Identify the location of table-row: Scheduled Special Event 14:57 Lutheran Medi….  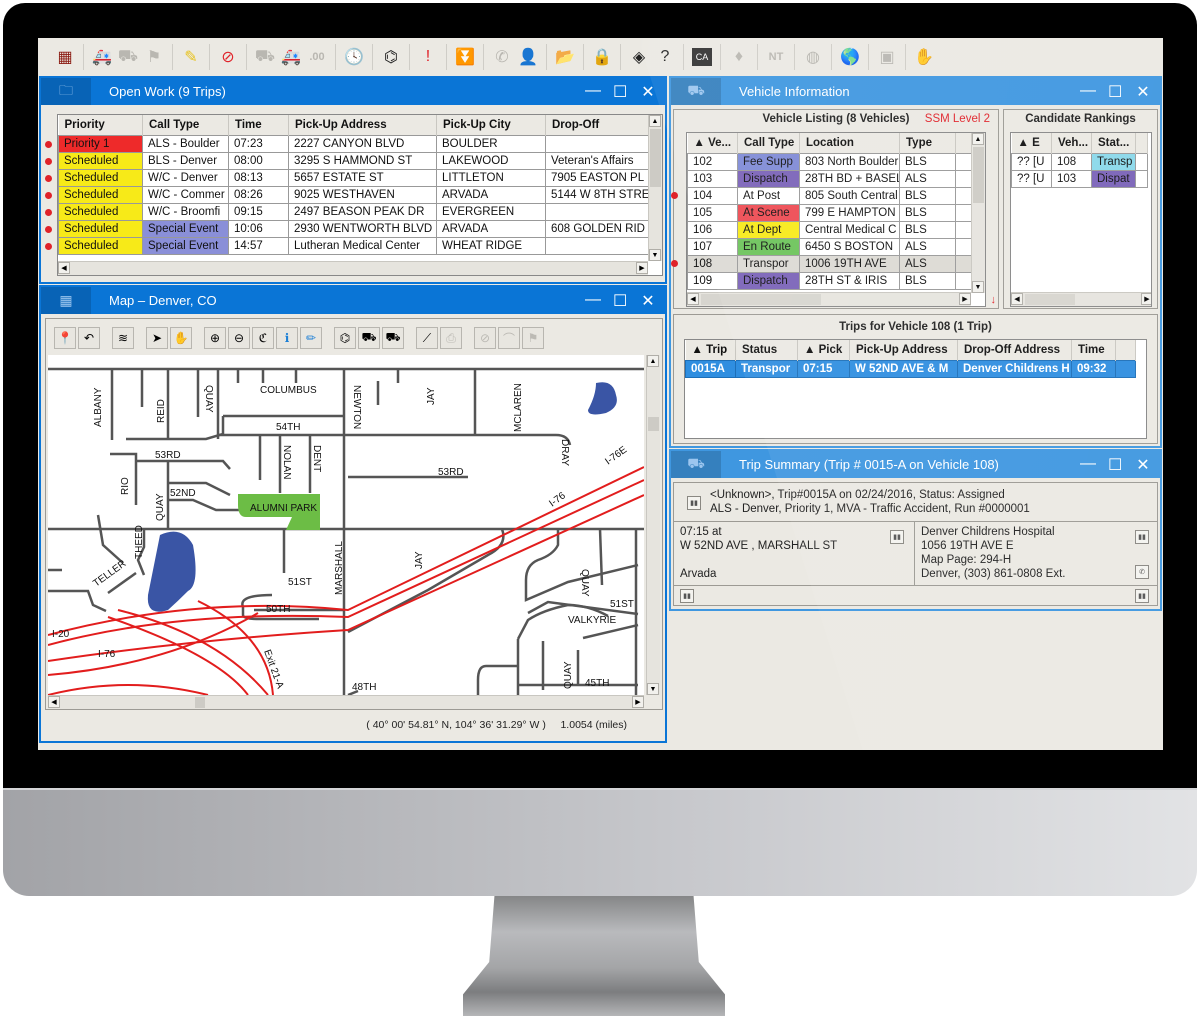
(353, 245).